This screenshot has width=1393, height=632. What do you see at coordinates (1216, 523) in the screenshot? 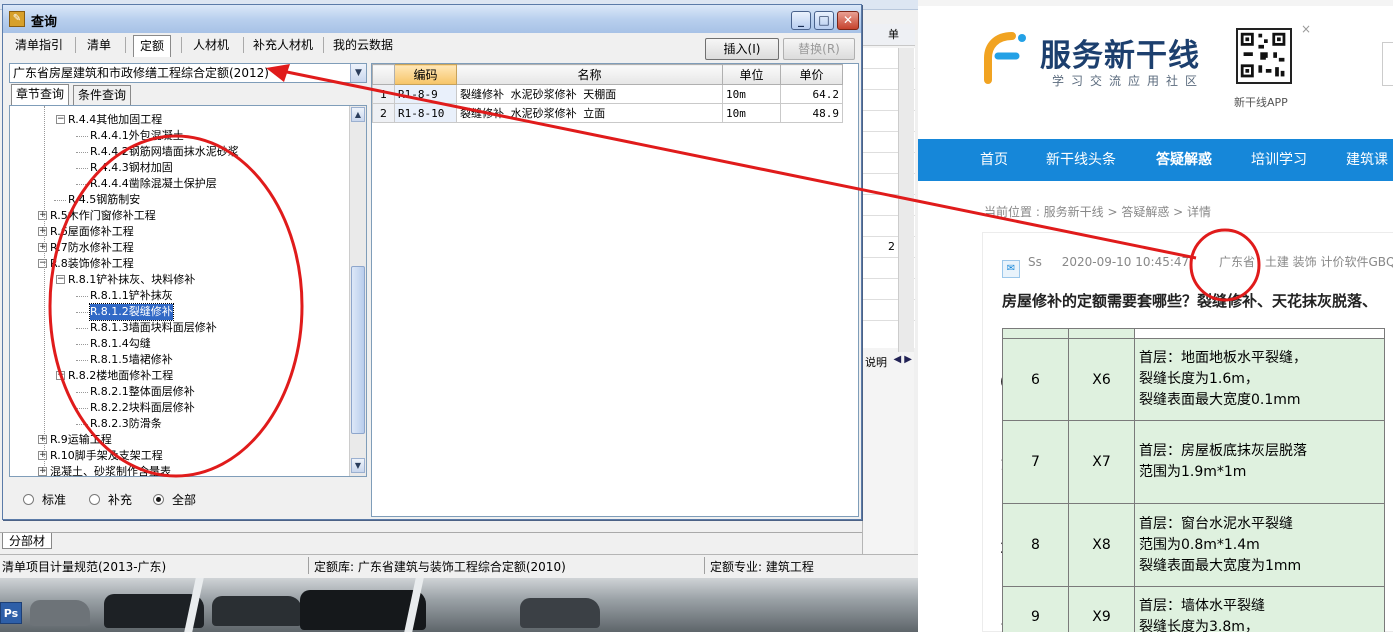
I see `description-line: 首层：窗台水泥水平裂缝` at bounding box center [1216, 523].